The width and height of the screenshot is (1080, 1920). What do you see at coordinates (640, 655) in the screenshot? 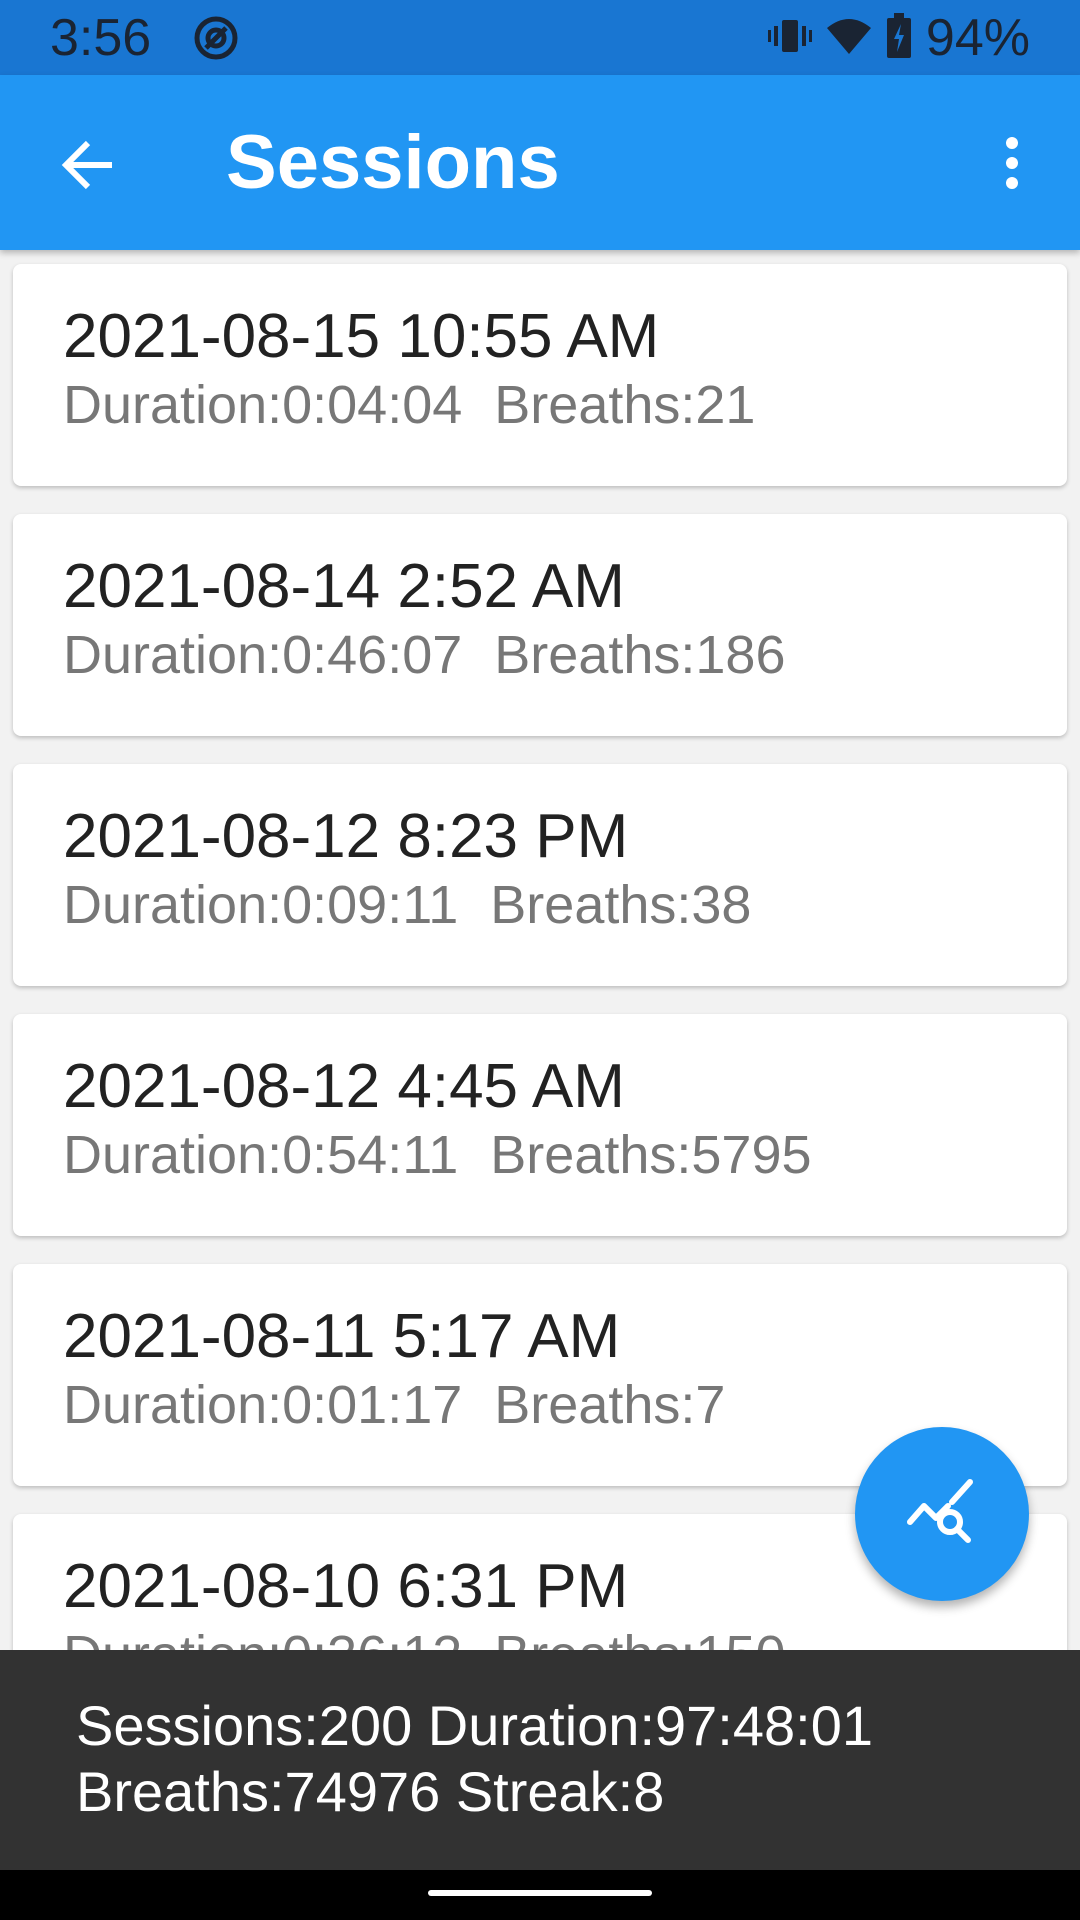
I see `session-breaths: Breaths:186` at bounding box center [640, 655].